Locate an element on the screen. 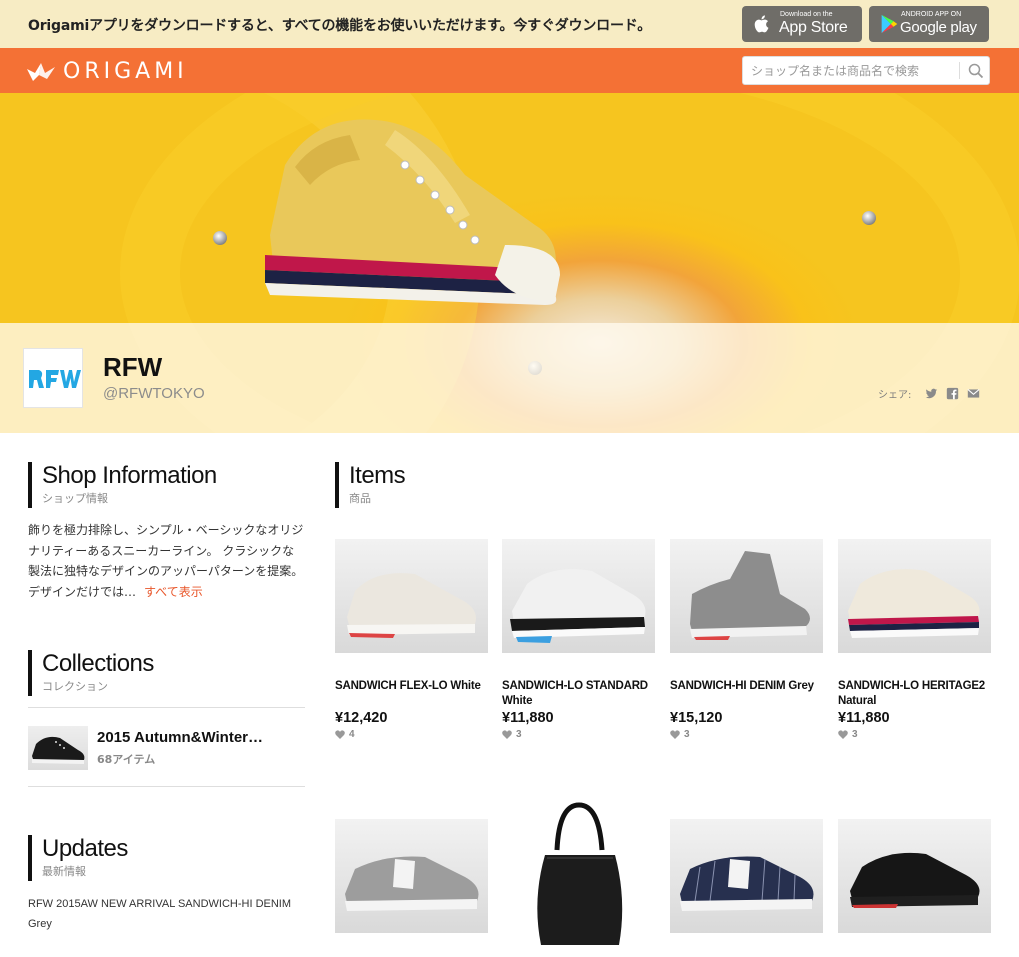  facebook-icon is located at coordinates (952, 393).